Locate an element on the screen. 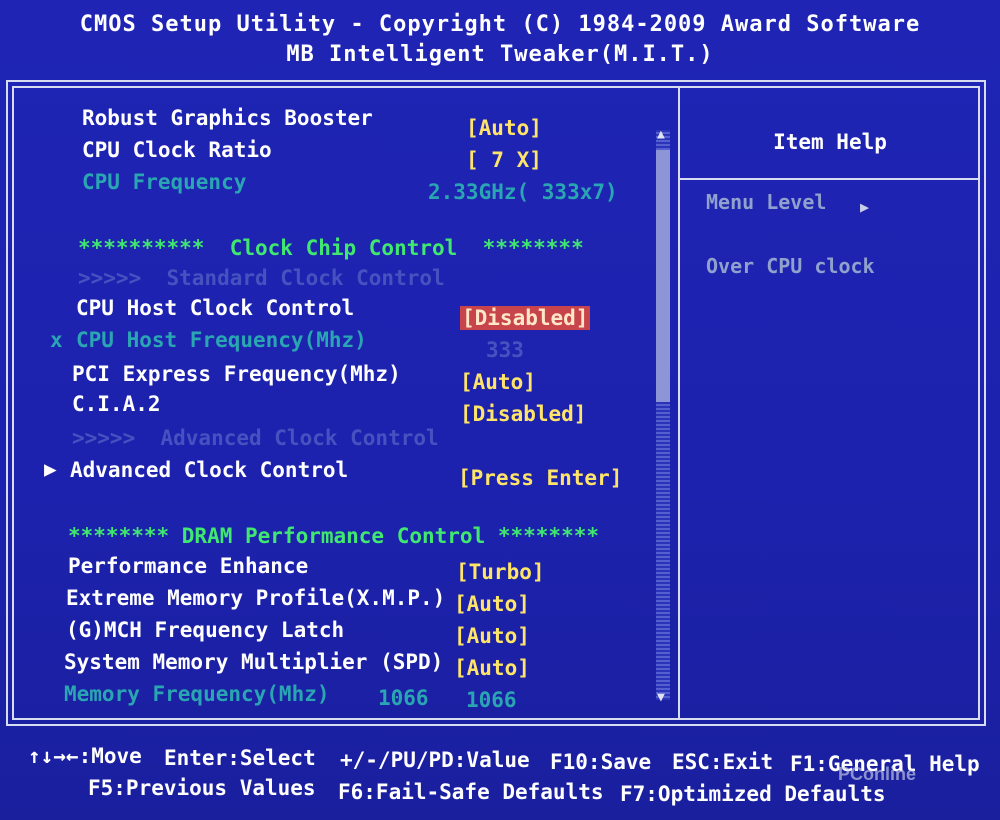 The width and height of the screenshot is (1000, 820). setting-value-pci-express-frequency: [Auto] is located at coordinates (498, 382).